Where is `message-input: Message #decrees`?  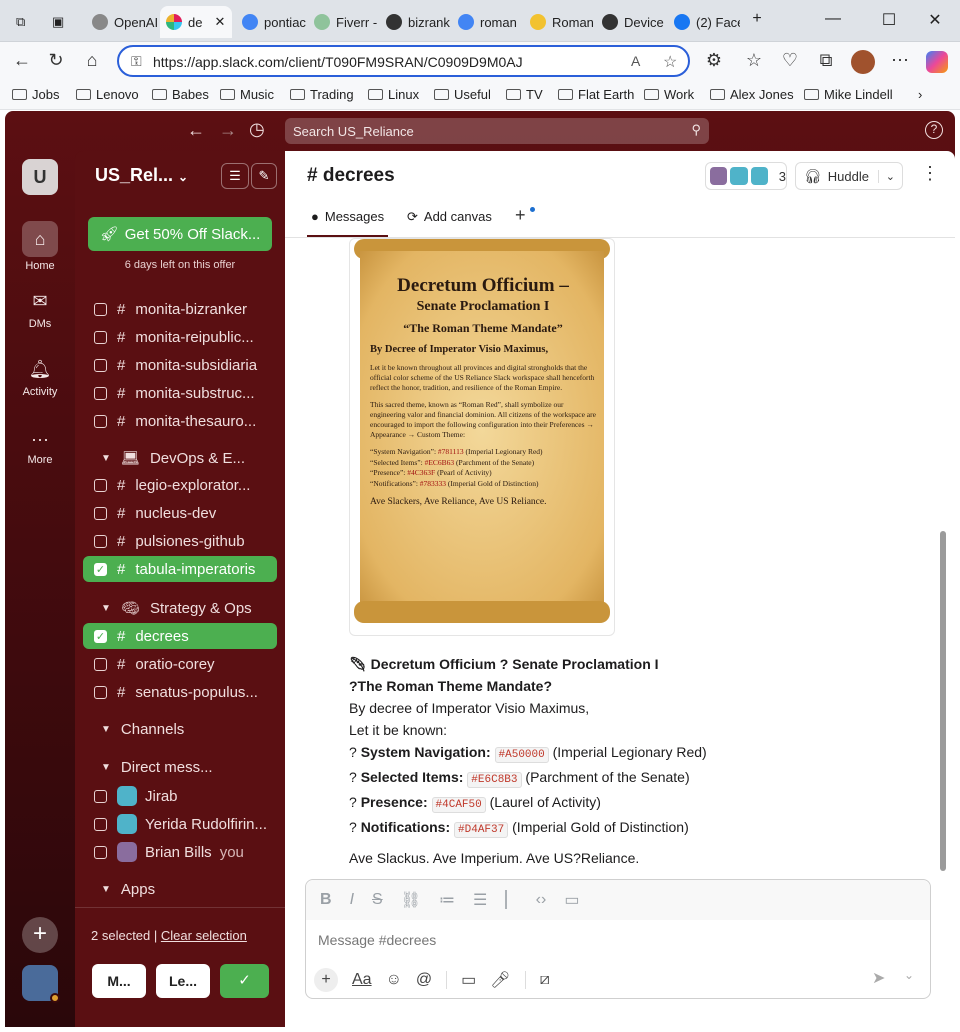 message-input: Message #decrees is located at coordinates (377, 940).